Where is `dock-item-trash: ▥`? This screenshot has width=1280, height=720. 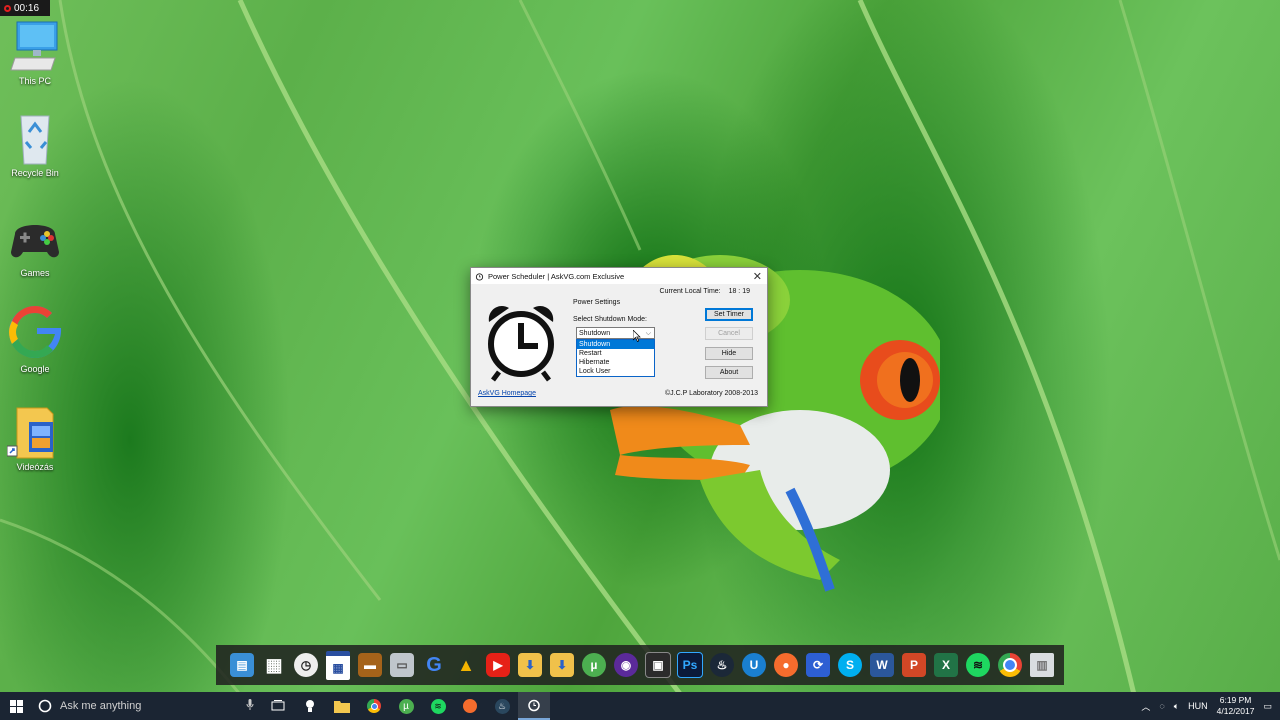 dock-item-trash: ▥ is located at coordinates (1042, 665).